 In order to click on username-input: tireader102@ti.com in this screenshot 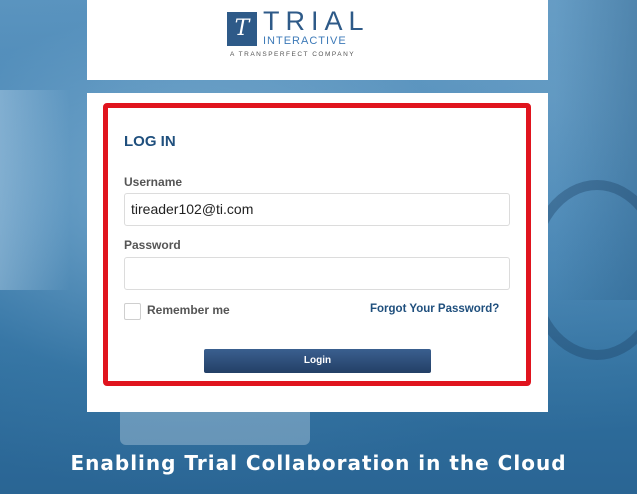, I will do `click(317, 209)`.